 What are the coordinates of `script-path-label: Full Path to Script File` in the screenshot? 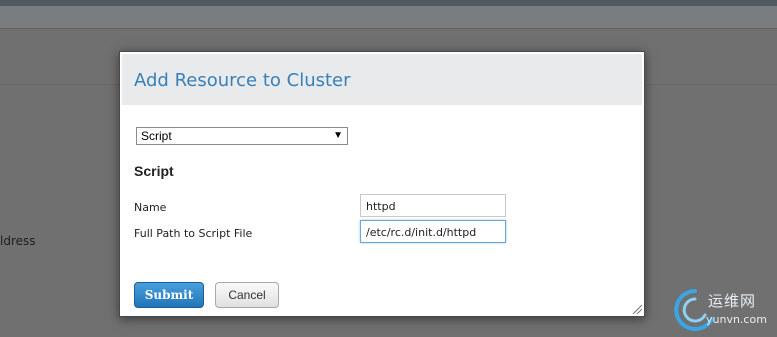 It's located at (193, 233).